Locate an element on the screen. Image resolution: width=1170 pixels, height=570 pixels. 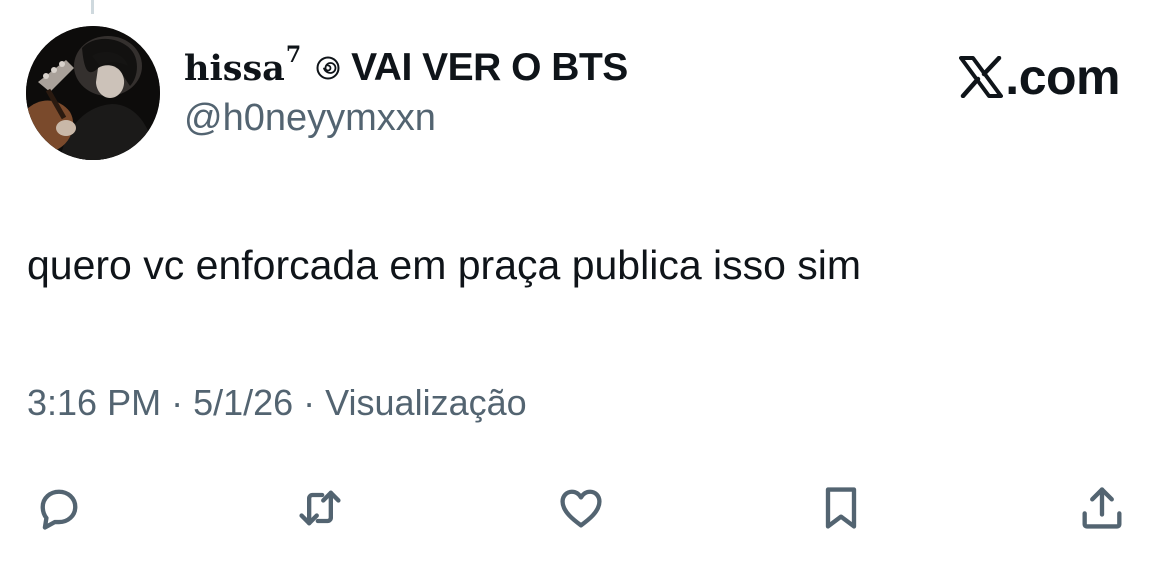
views-label: Visualização is located at coordinates (425, 402).